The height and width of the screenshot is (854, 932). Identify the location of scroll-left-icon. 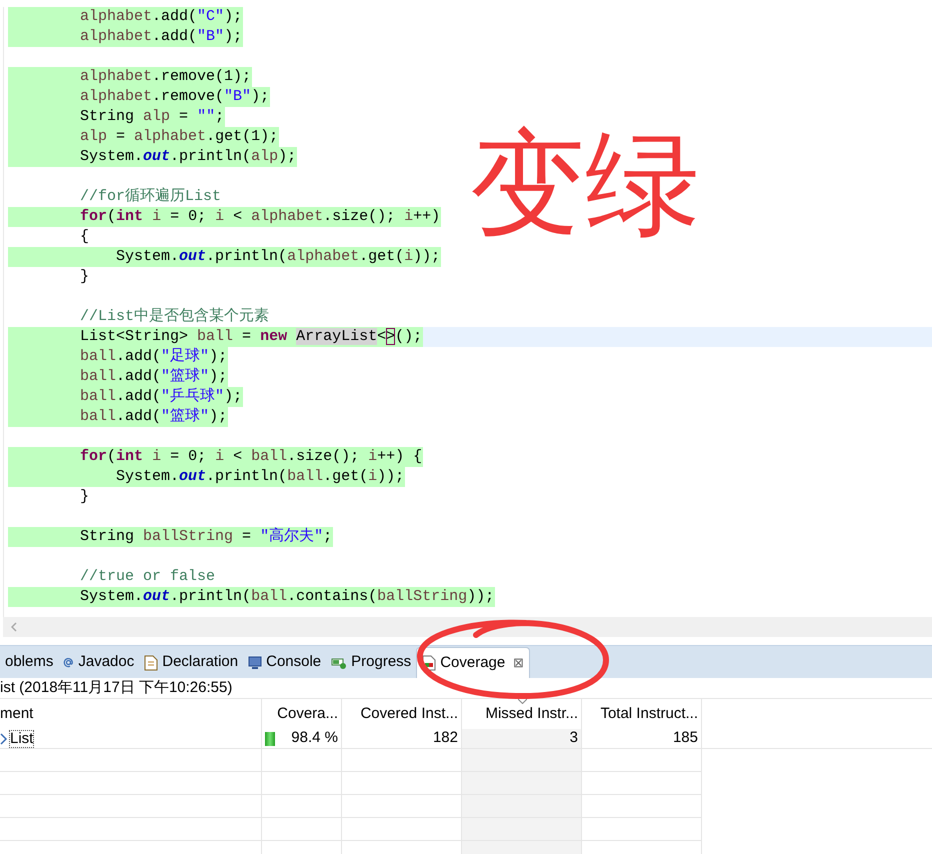
(14, 627).